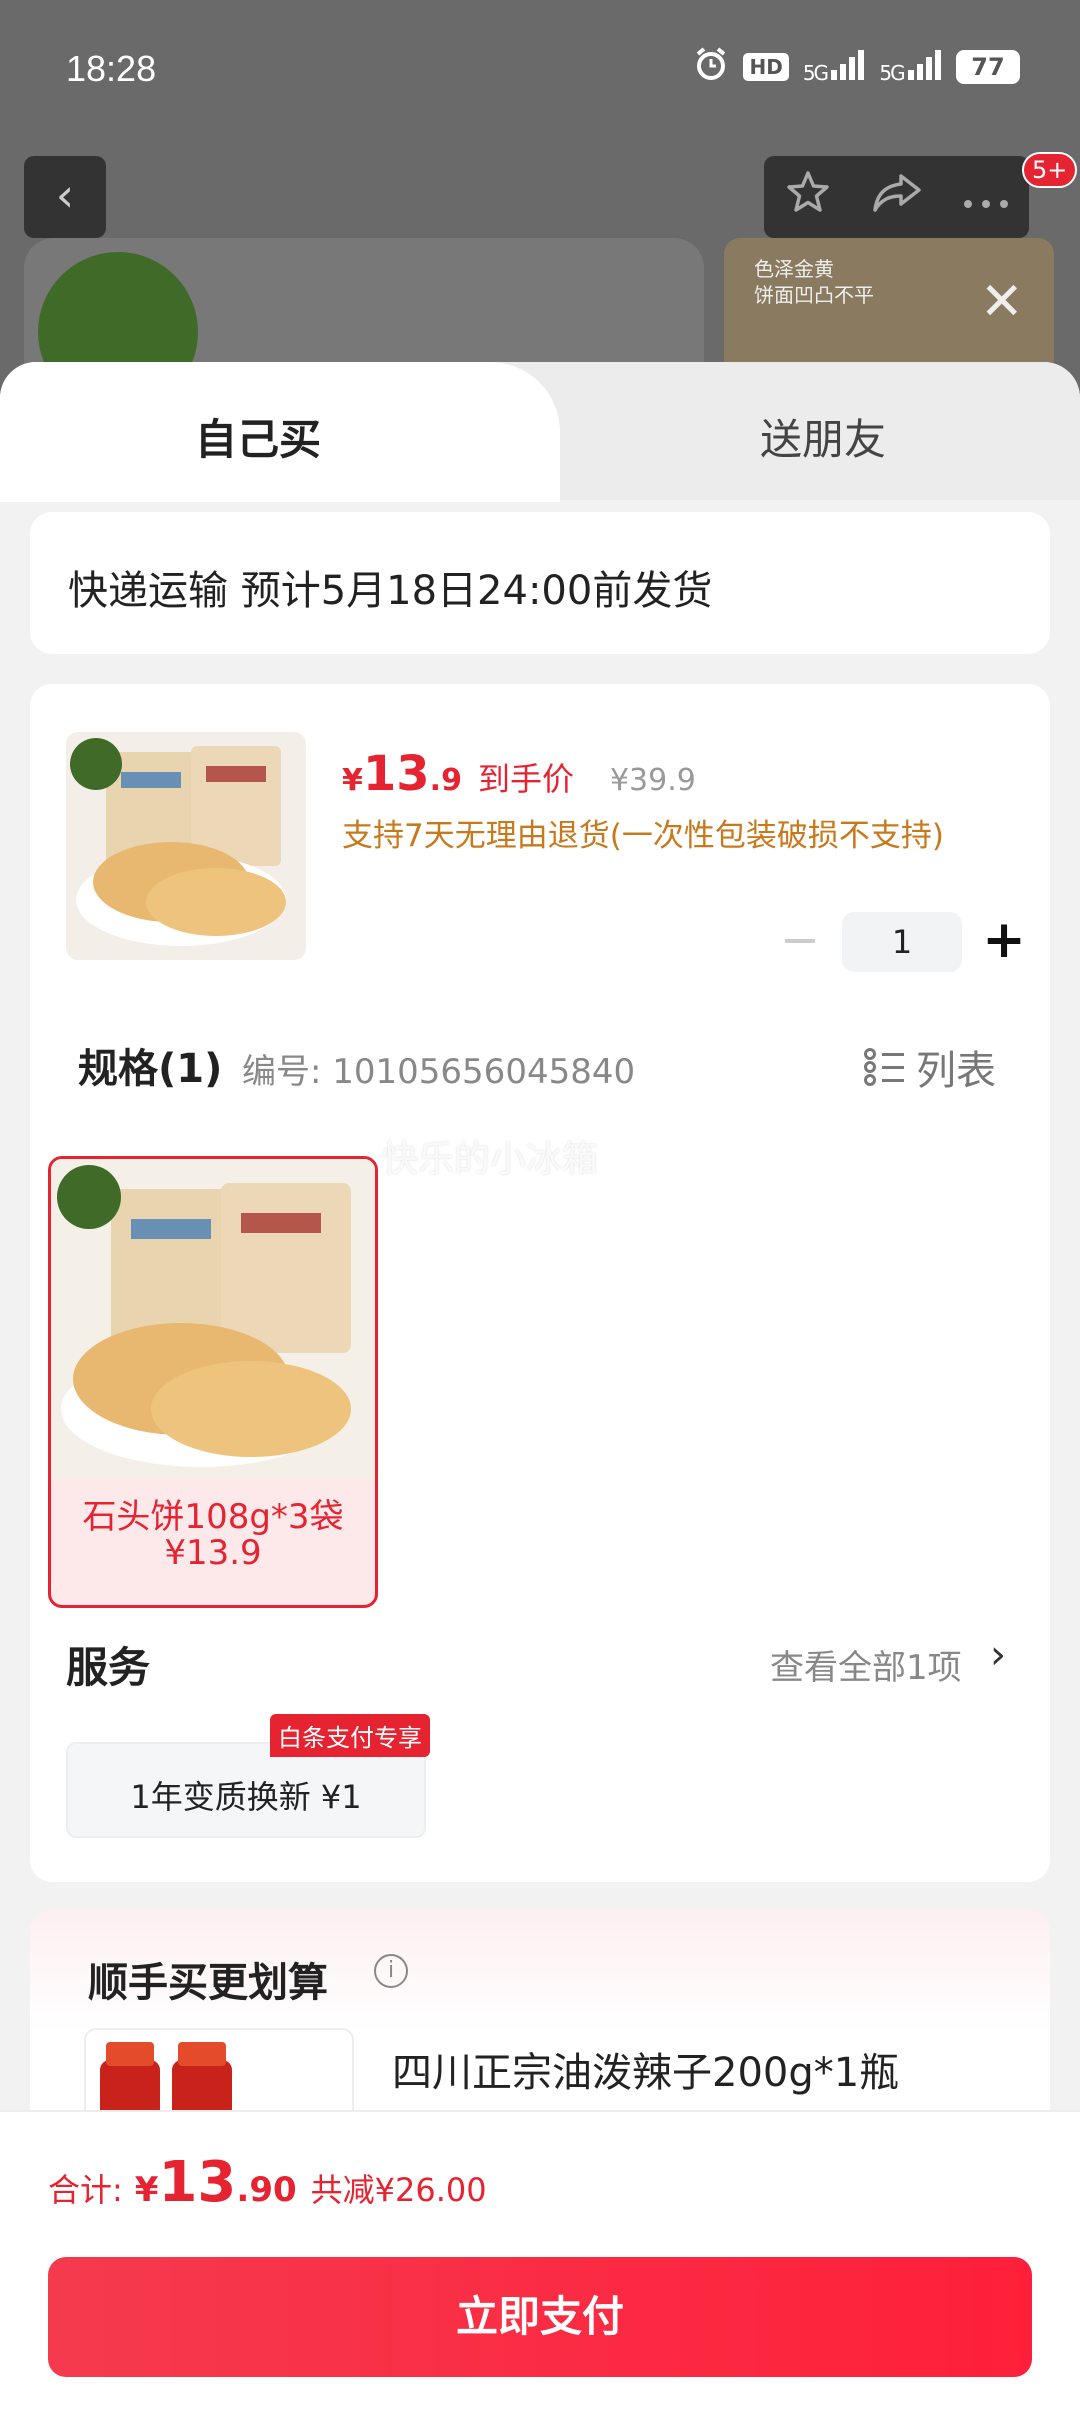 The width and height of the screenshot is (1080, 2412). What do you see at coordinates (884, 1067) in the screenshot?
I see `list-icon` at bounding box center [884, 1067].